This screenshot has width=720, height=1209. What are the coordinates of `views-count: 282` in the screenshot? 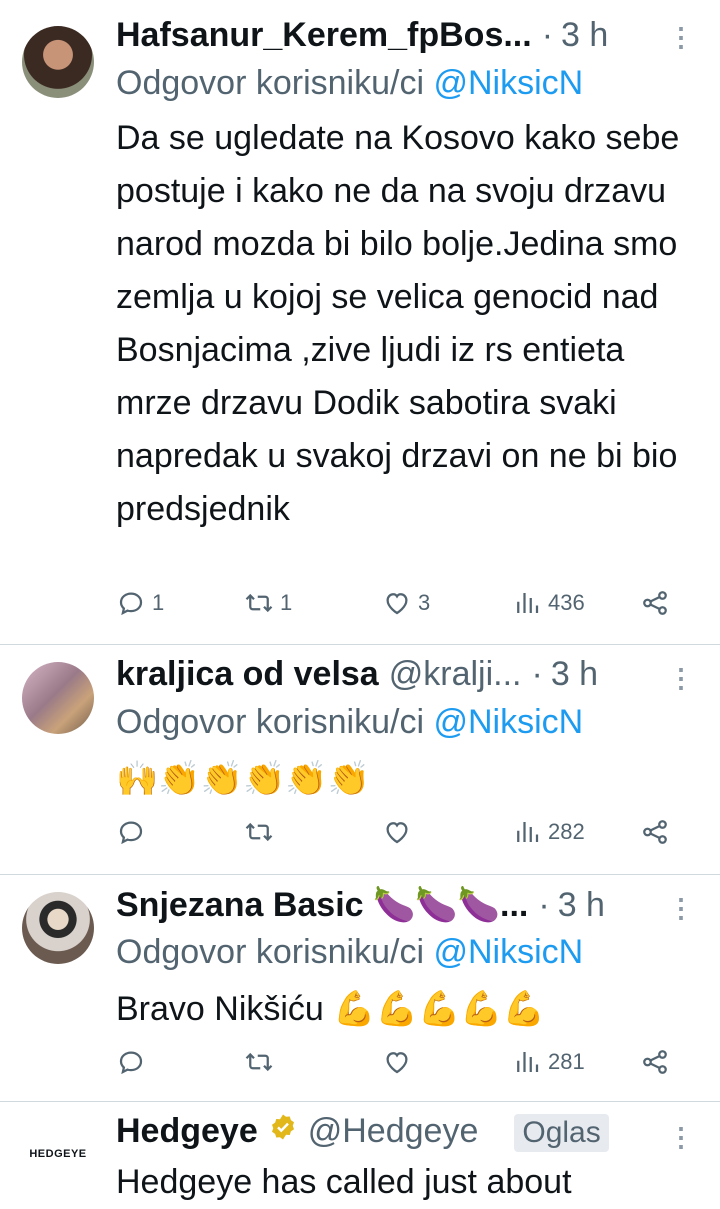 It's located at (566, 831).